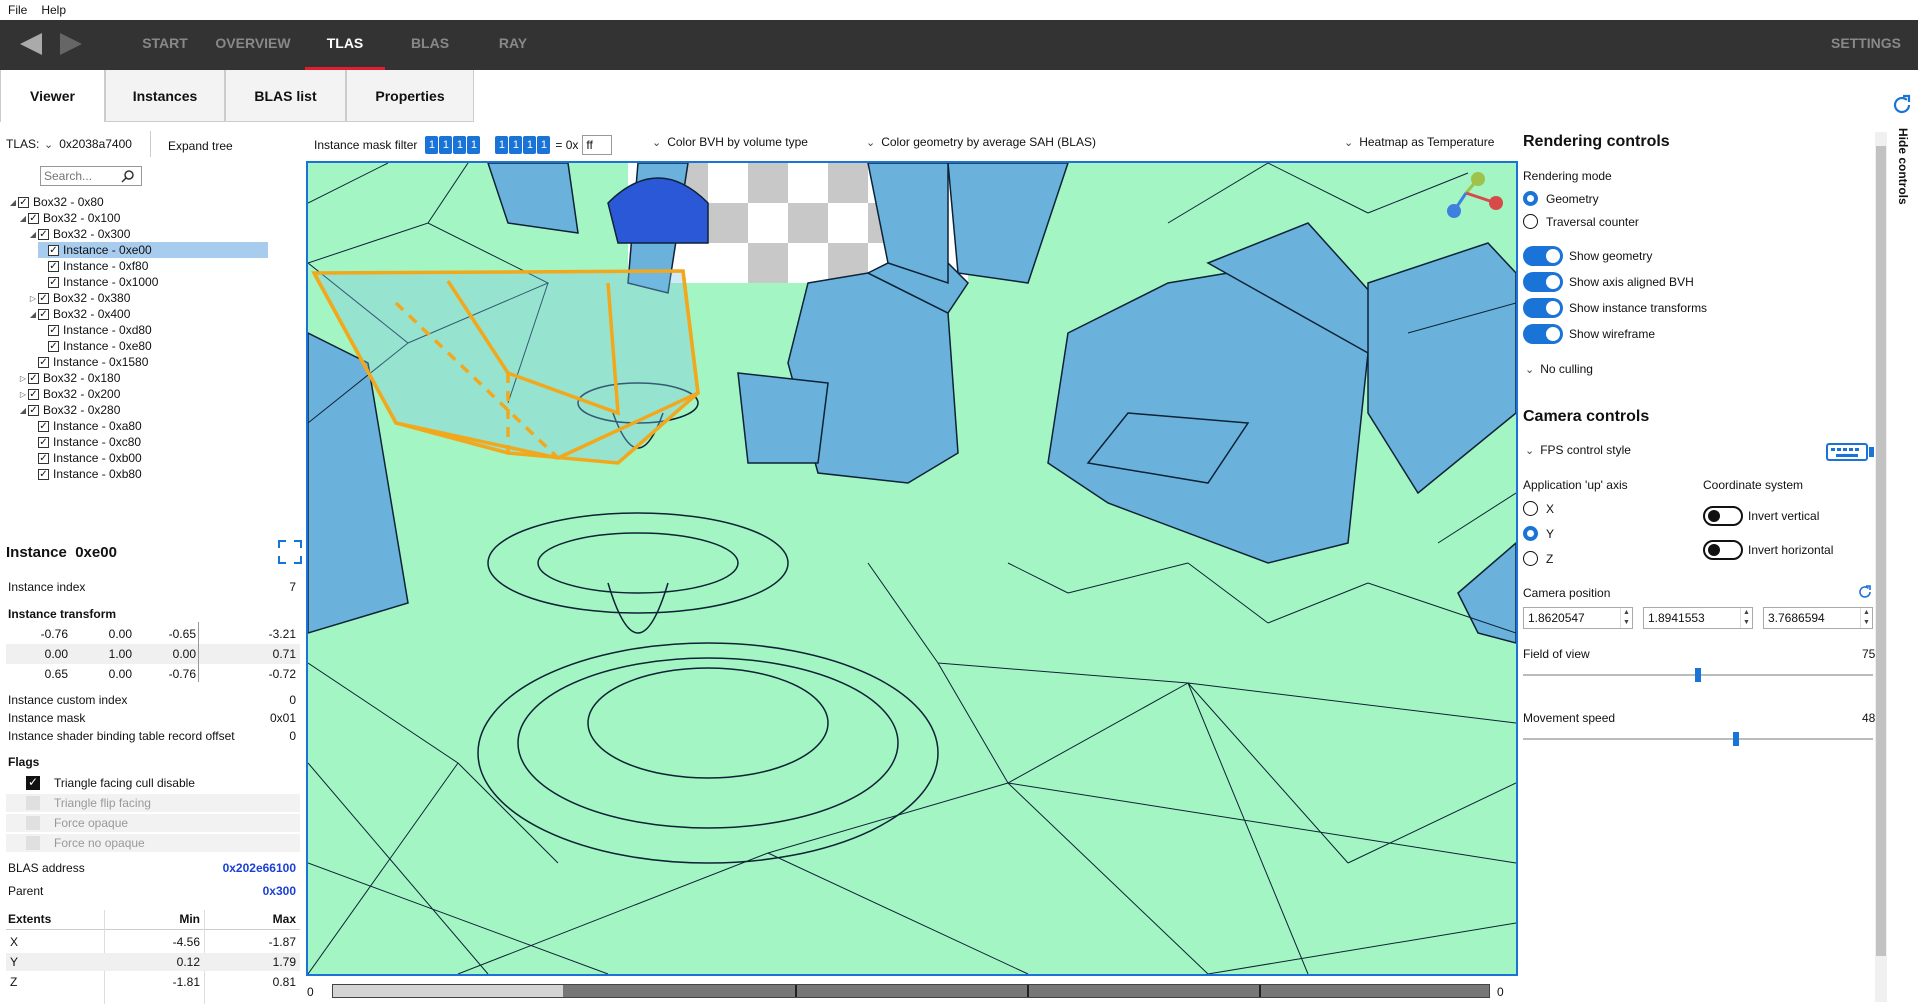 The height and width of the screenshot is (1004, 1918). What do you see at coordinates (1698, 618) in the screenshot?
I see `camera-position-y: 1.8941553 ▲ ▼` at bounding box center [1698, 618].